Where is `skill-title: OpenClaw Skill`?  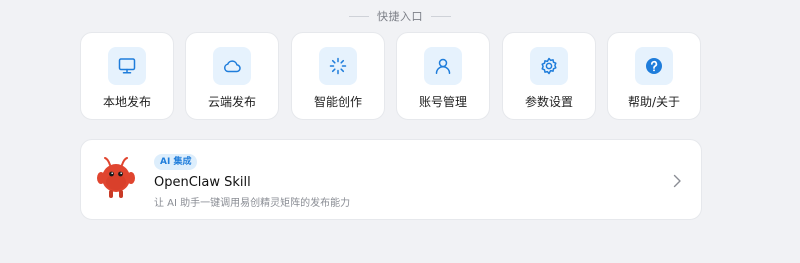
skill-title: OpenClaw Skill is located at coordinates (202, 182).